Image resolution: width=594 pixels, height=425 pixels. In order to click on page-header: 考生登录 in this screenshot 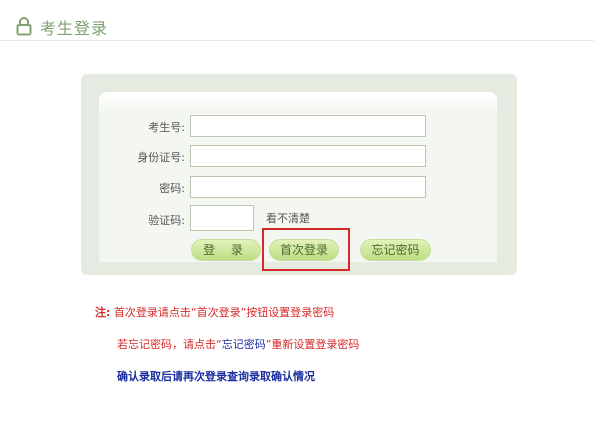, I will do `click(297, 20)`.